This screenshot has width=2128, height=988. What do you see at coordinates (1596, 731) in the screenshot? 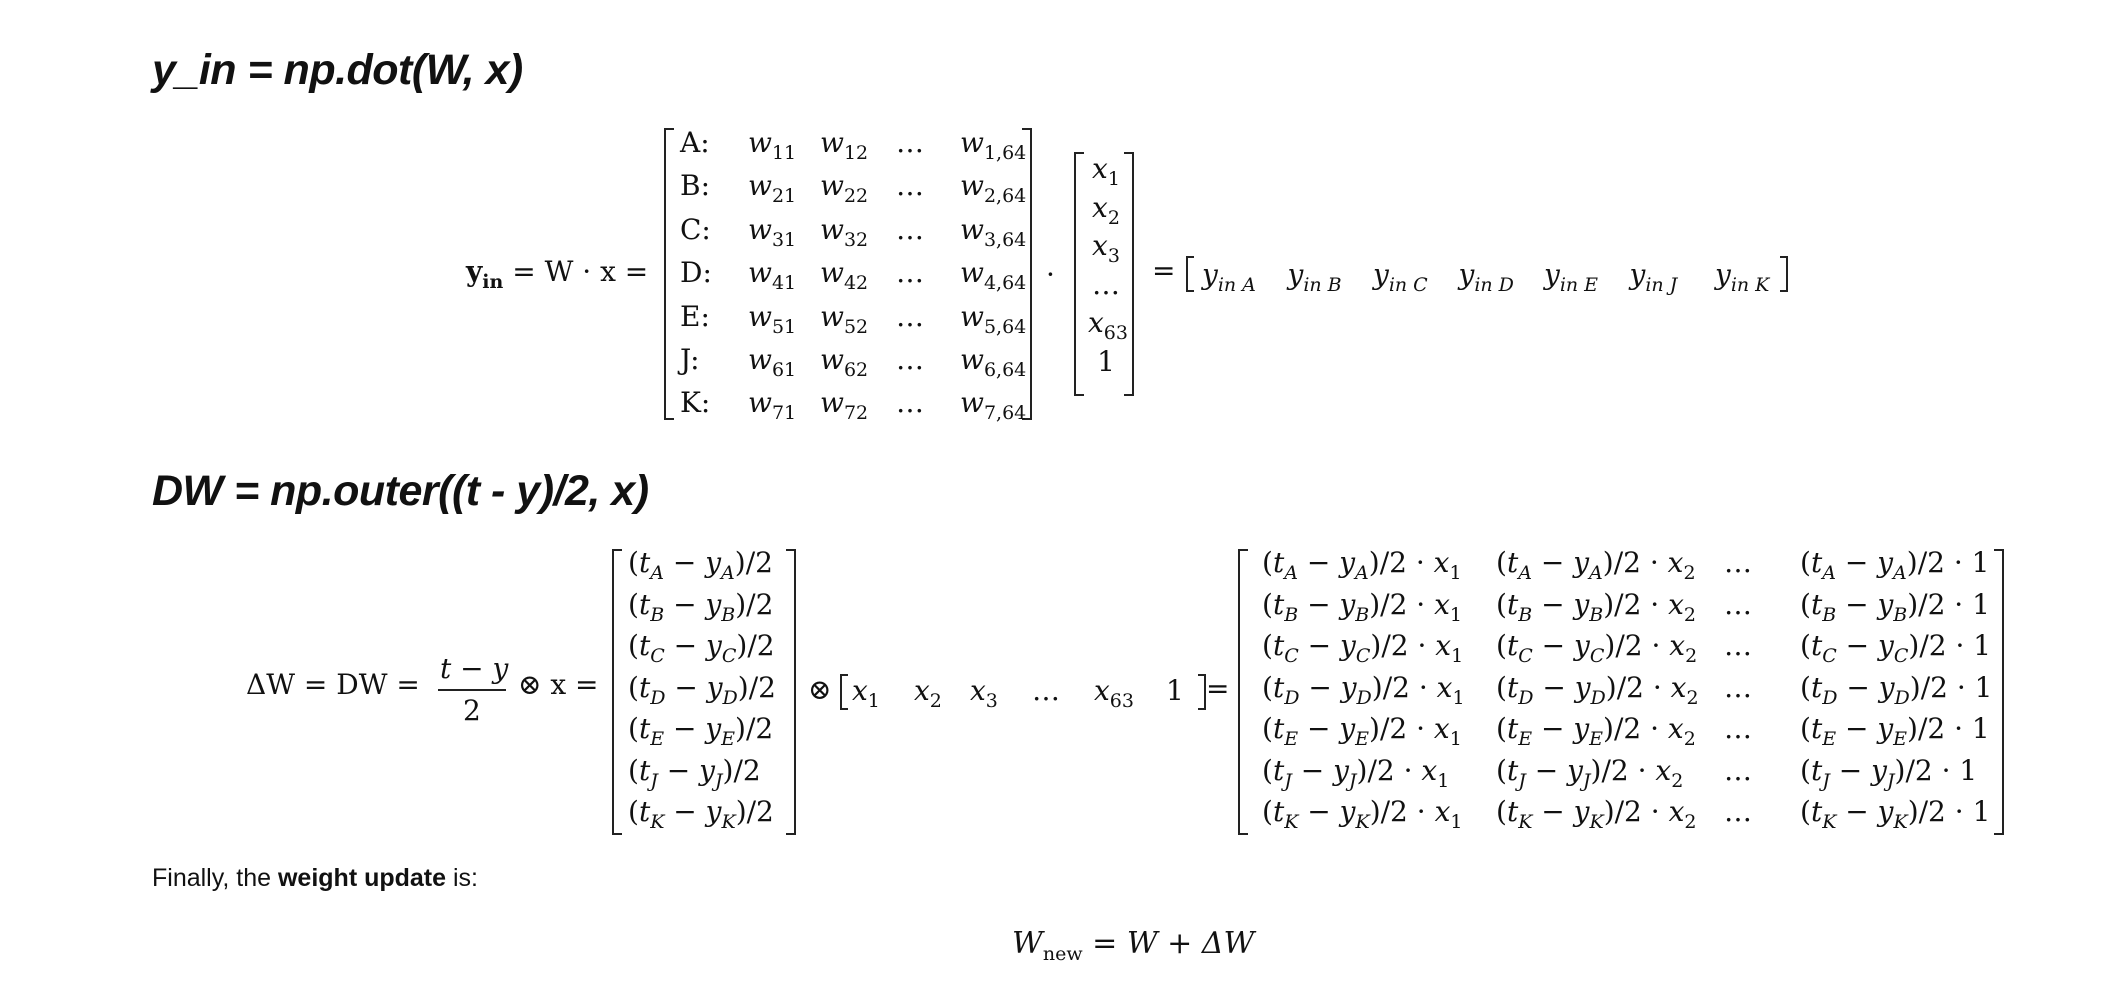
I see `result-matrix-cell: (tE − yE)/2 · x2` at bounding box center [1596, 731].